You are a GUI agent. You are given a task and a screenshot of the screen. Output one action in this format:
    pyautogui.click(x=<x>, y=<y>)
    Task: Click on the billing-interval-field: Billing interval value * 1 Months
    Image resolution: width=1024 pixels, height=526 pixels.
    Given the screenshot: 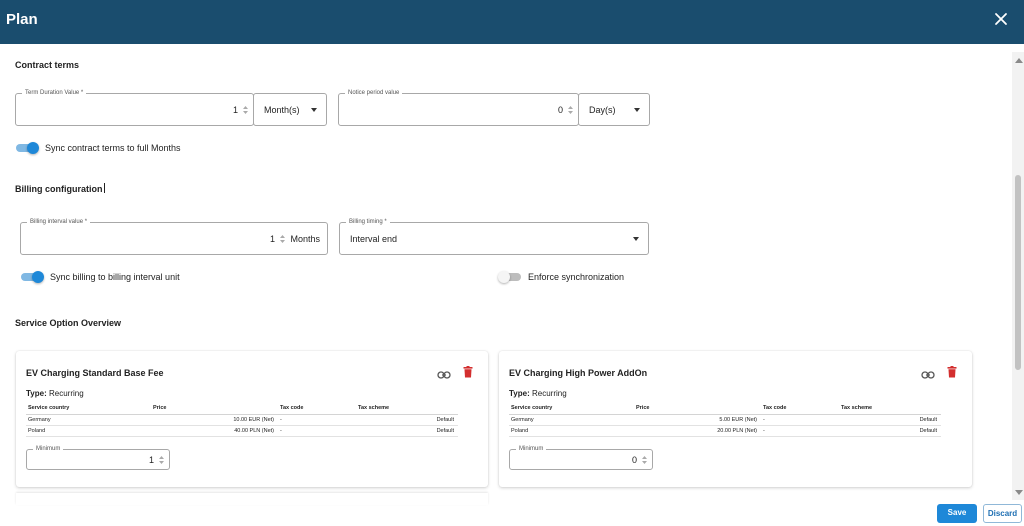 What is the action you would take?
    pyautogui.click(x=174, y=236)
    